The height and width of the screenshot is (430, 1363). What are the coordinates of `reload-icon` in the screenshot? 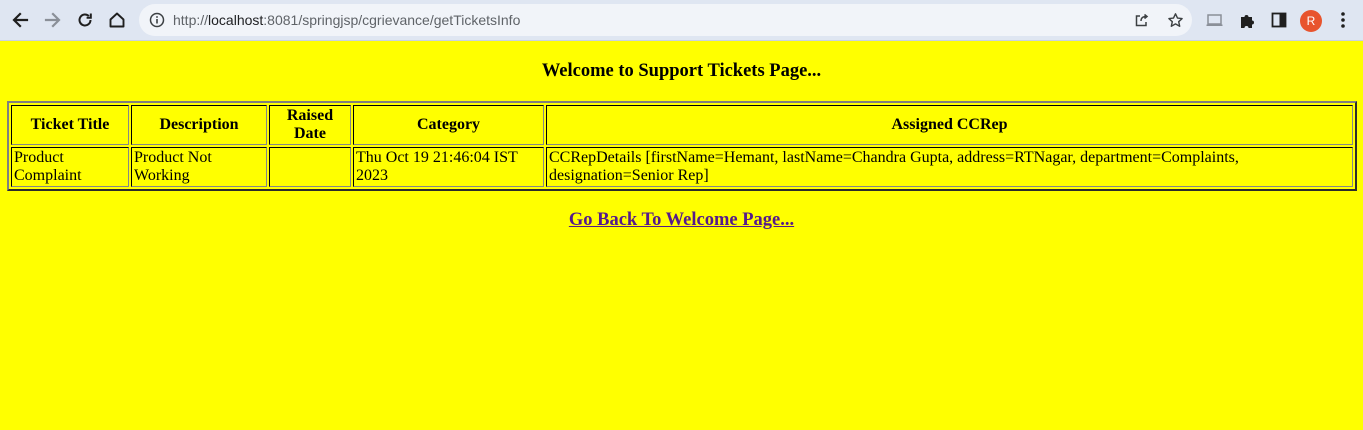 It's located at (85, 20).